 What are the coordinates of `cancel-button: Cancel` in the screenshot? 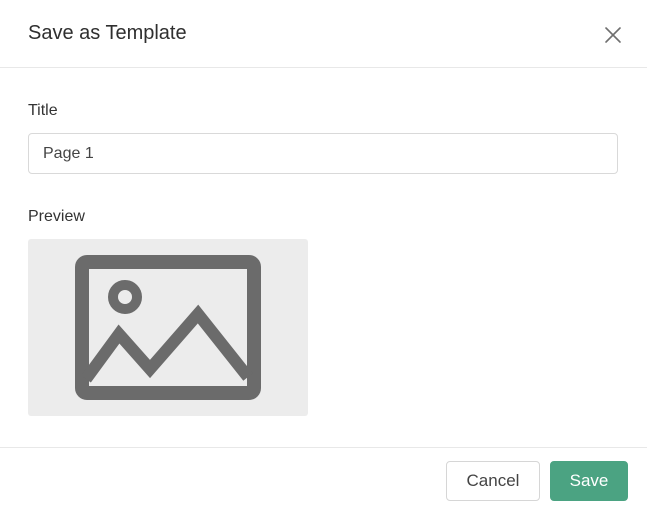 It's located at (493, 481).